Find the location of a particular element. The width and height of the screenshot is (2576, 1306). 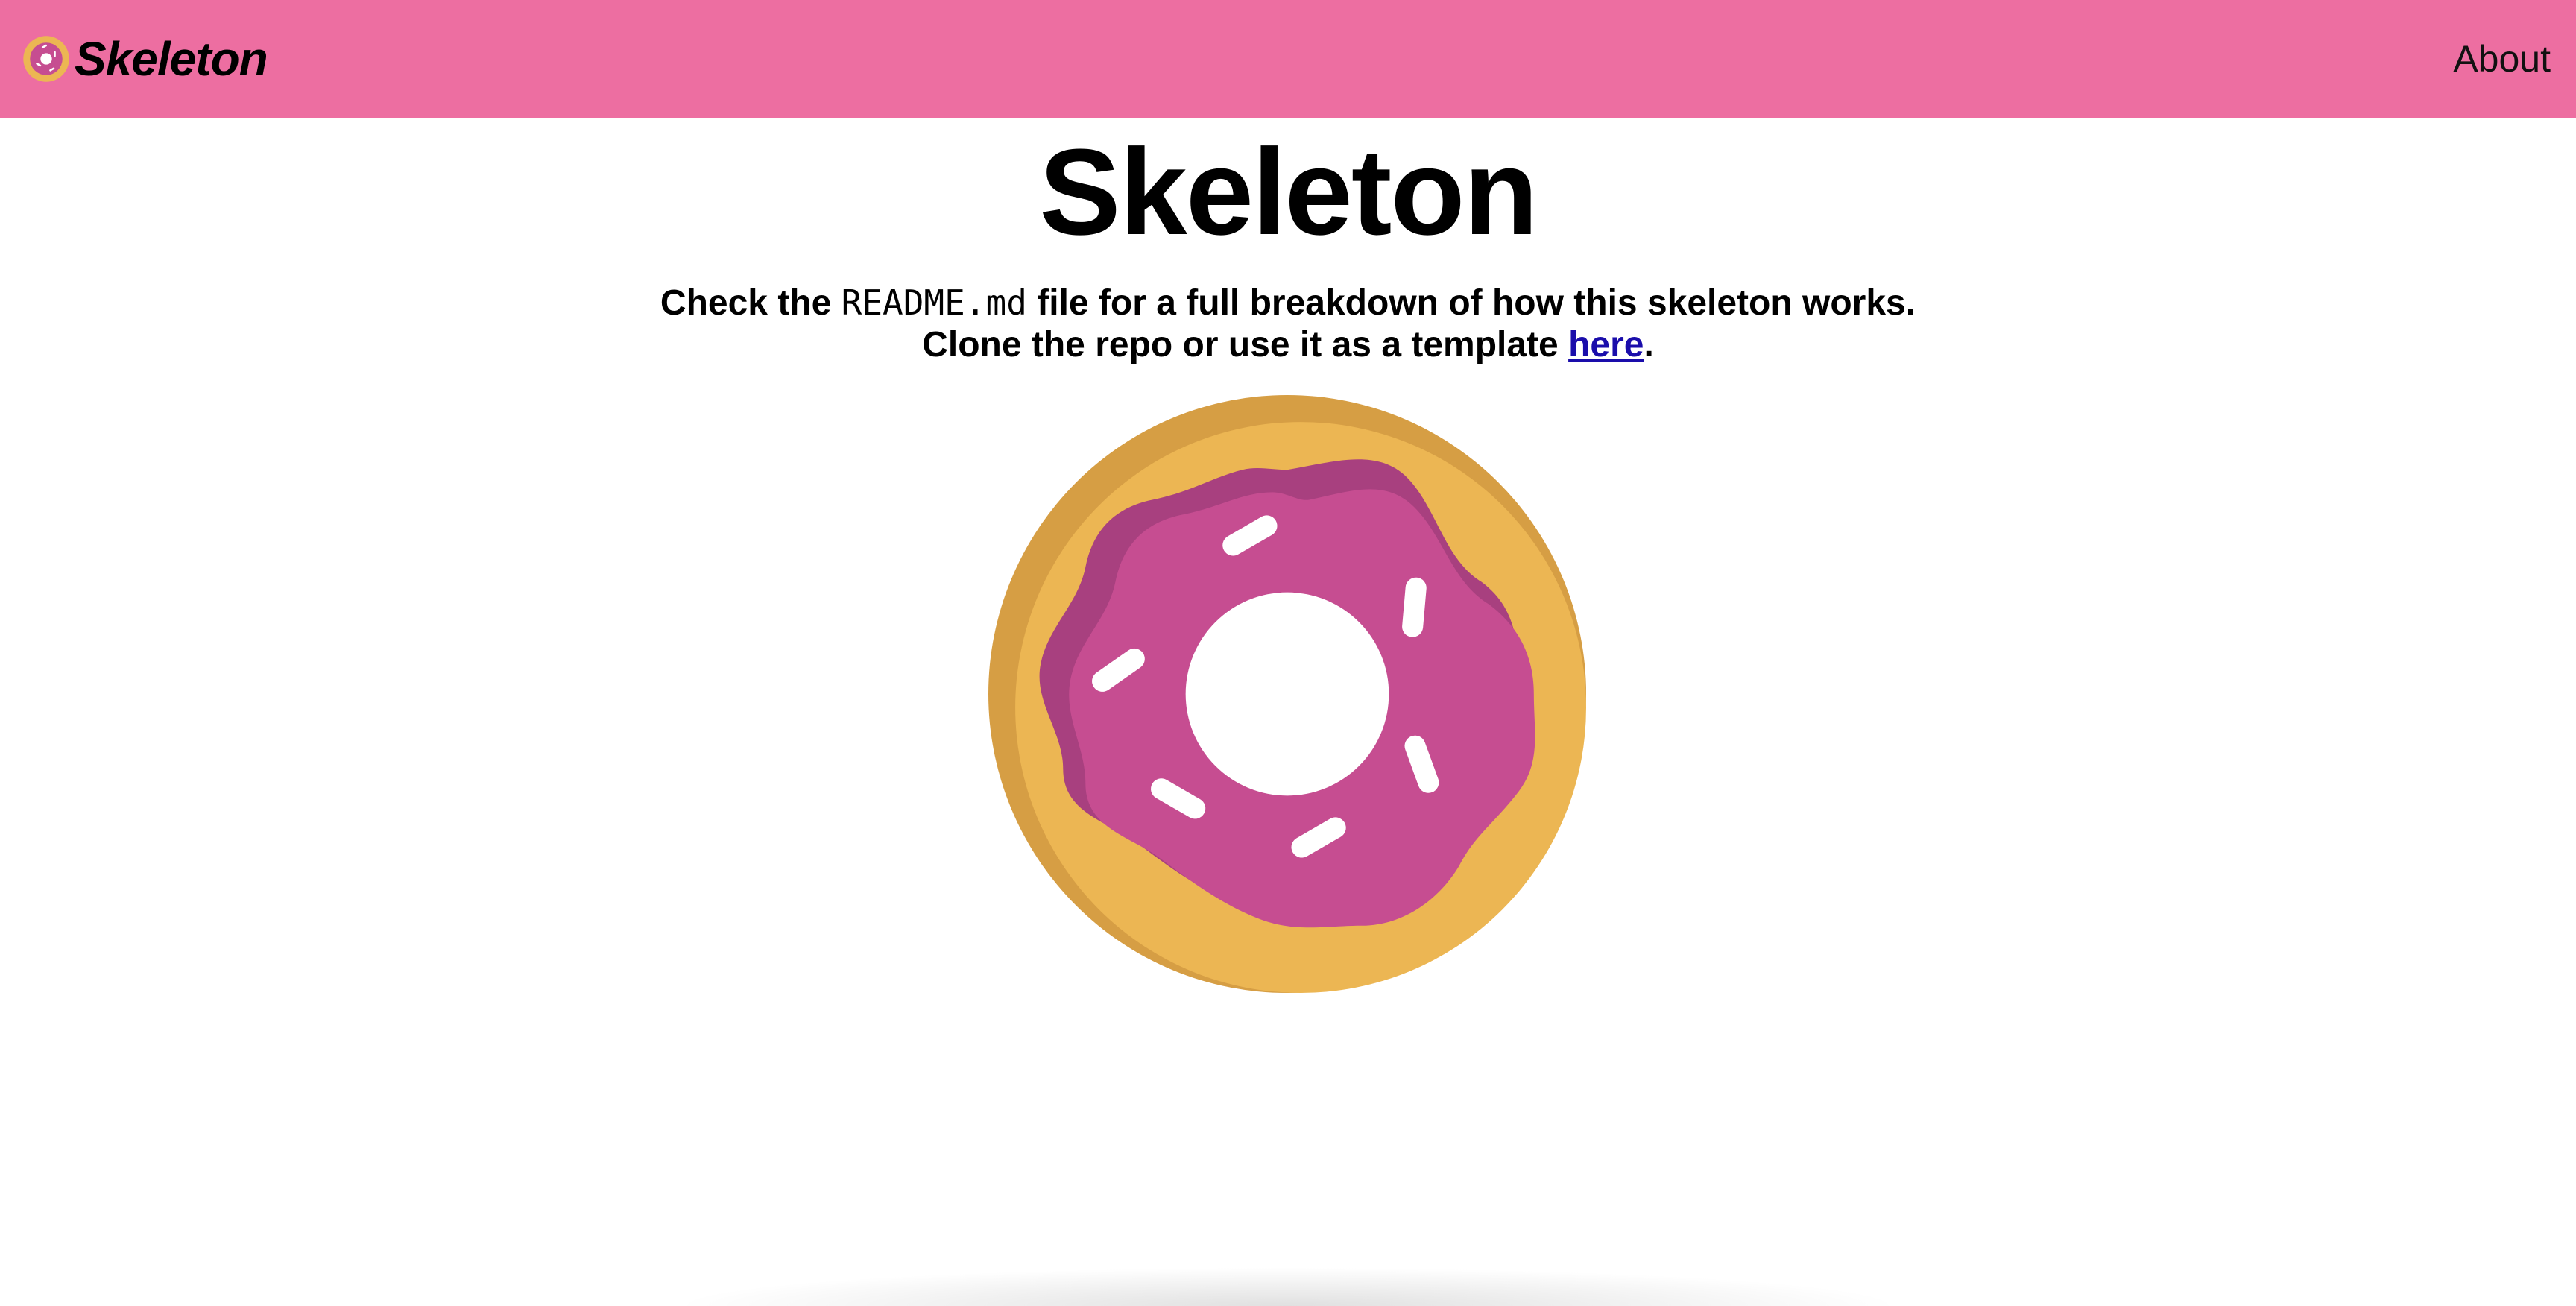

page-title: Skeleton is located at coordinates (1288, 192).